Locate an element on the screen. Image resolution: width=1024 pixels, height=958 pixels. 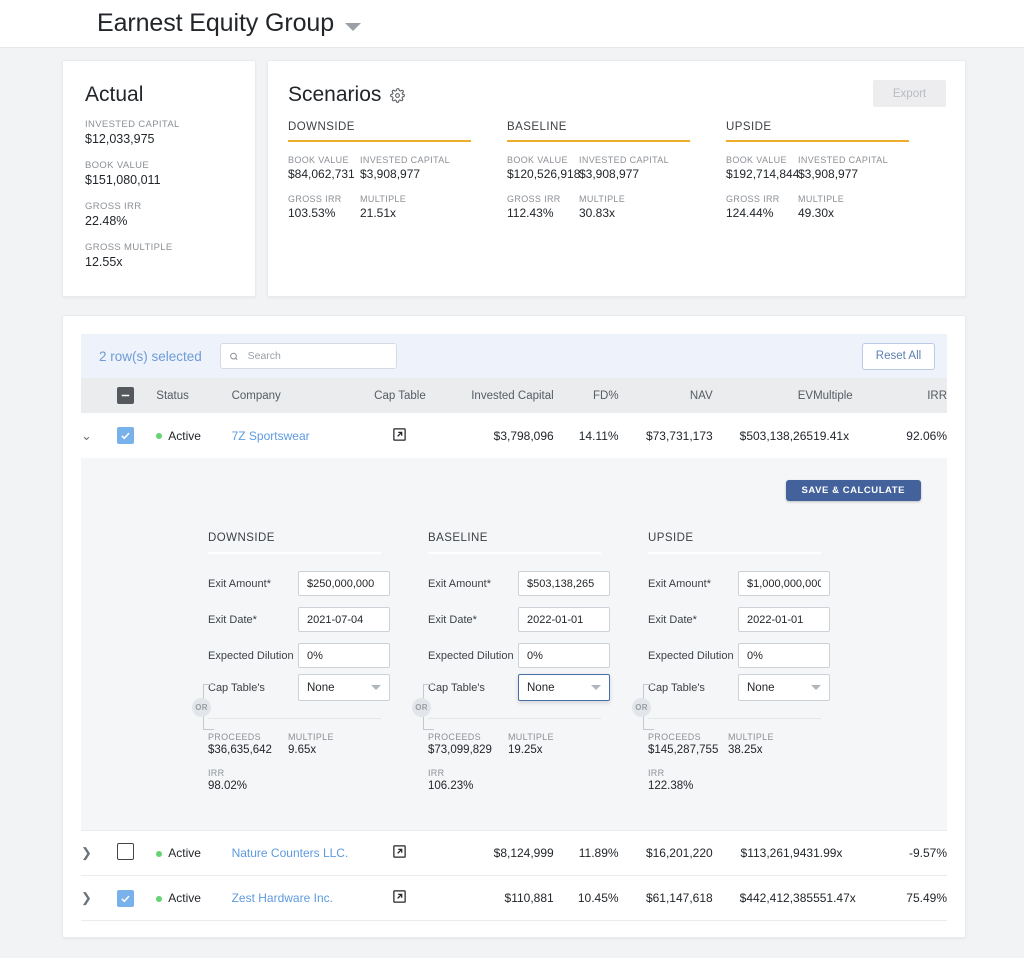
company-link: Nature Counters LLC. is located at coordinates (290, 853).